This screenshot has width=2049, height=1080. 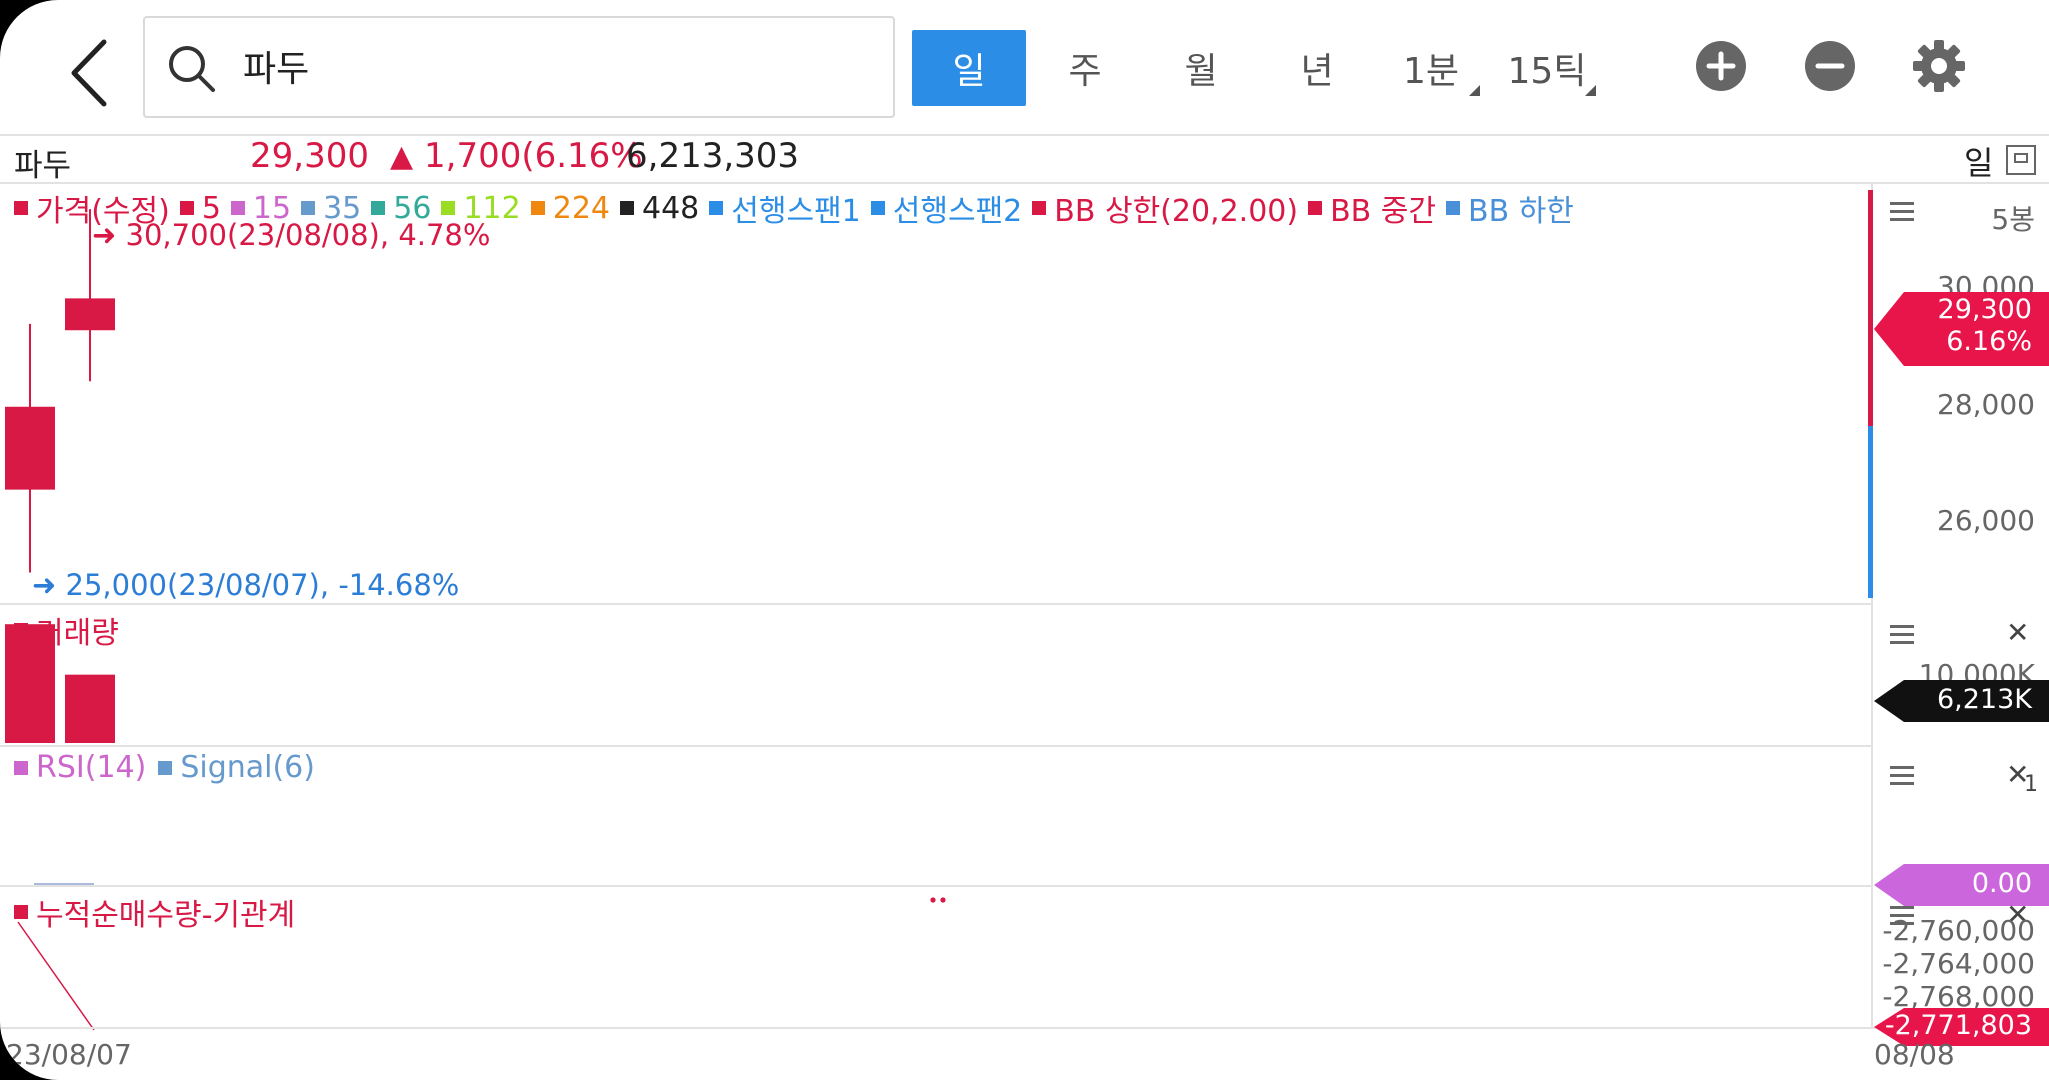 I want to click on price-tag-pct: 6.16%, so click(x=1989, y=341).